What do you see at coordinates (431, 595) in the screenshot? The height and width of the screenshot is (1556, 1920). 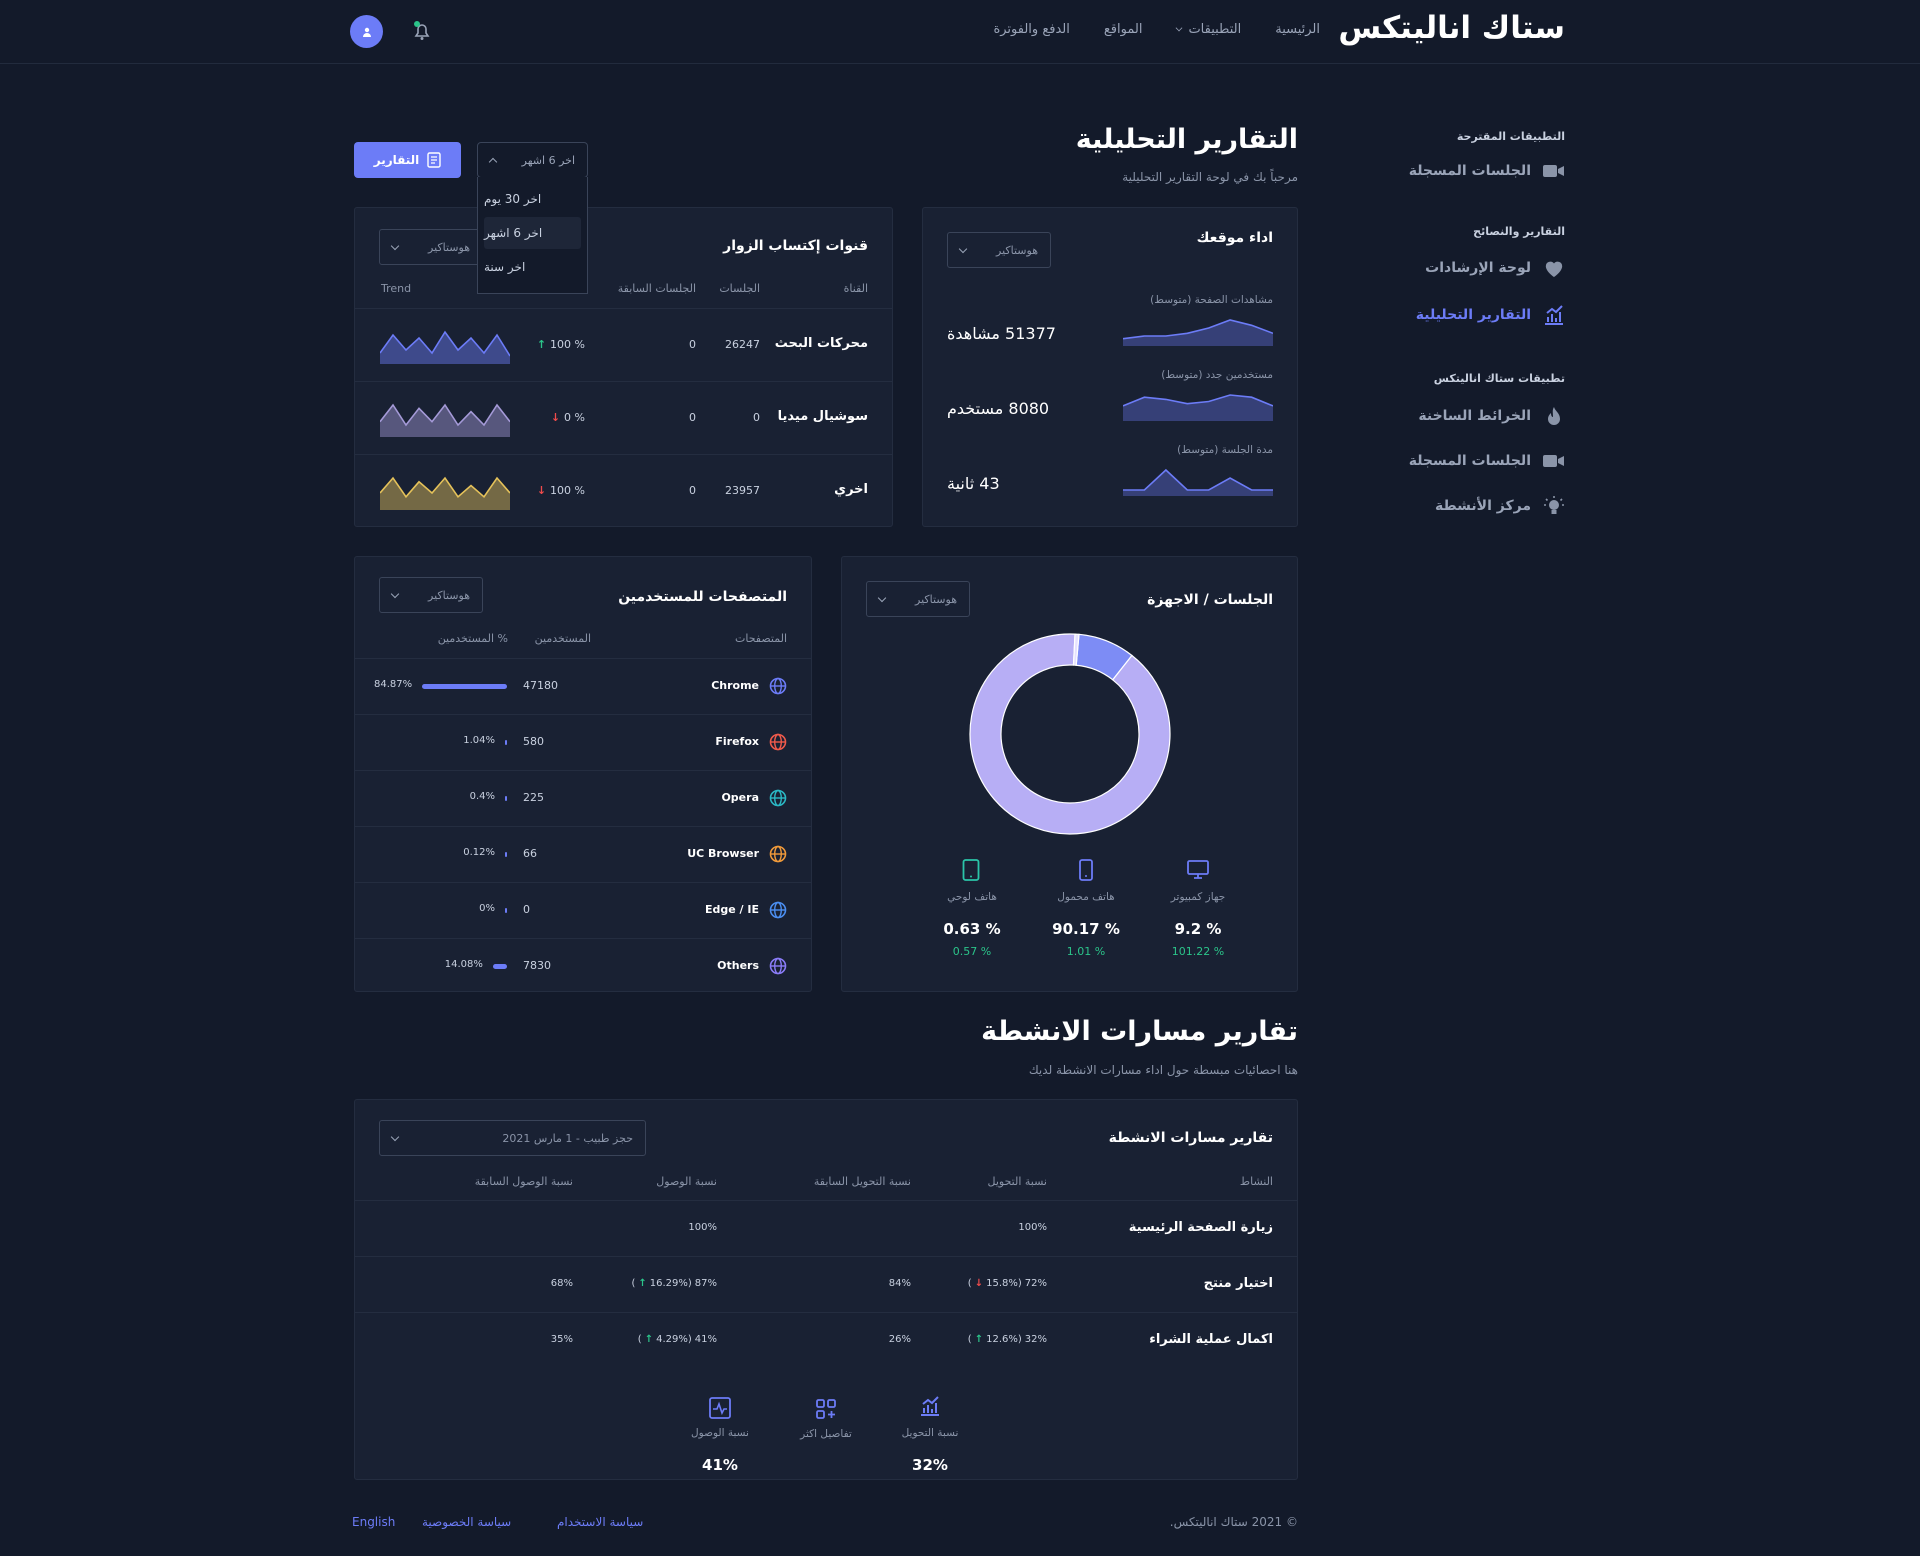 I see `browsers-filter-select: هوستاكير` at bounding box center [431, 595].